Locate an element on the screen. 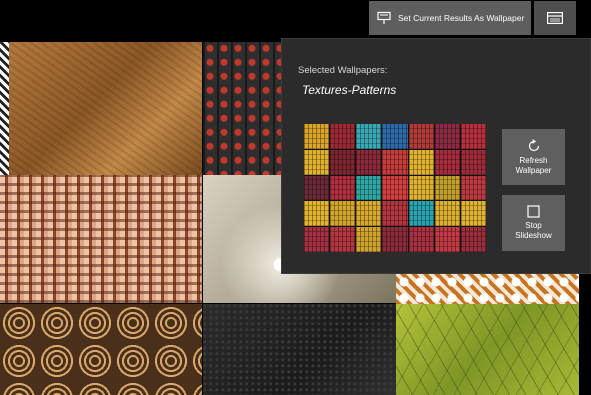 The width and height of the screenshot is (591, 395). panel-toggle-button is located at coordinates (555, 18).